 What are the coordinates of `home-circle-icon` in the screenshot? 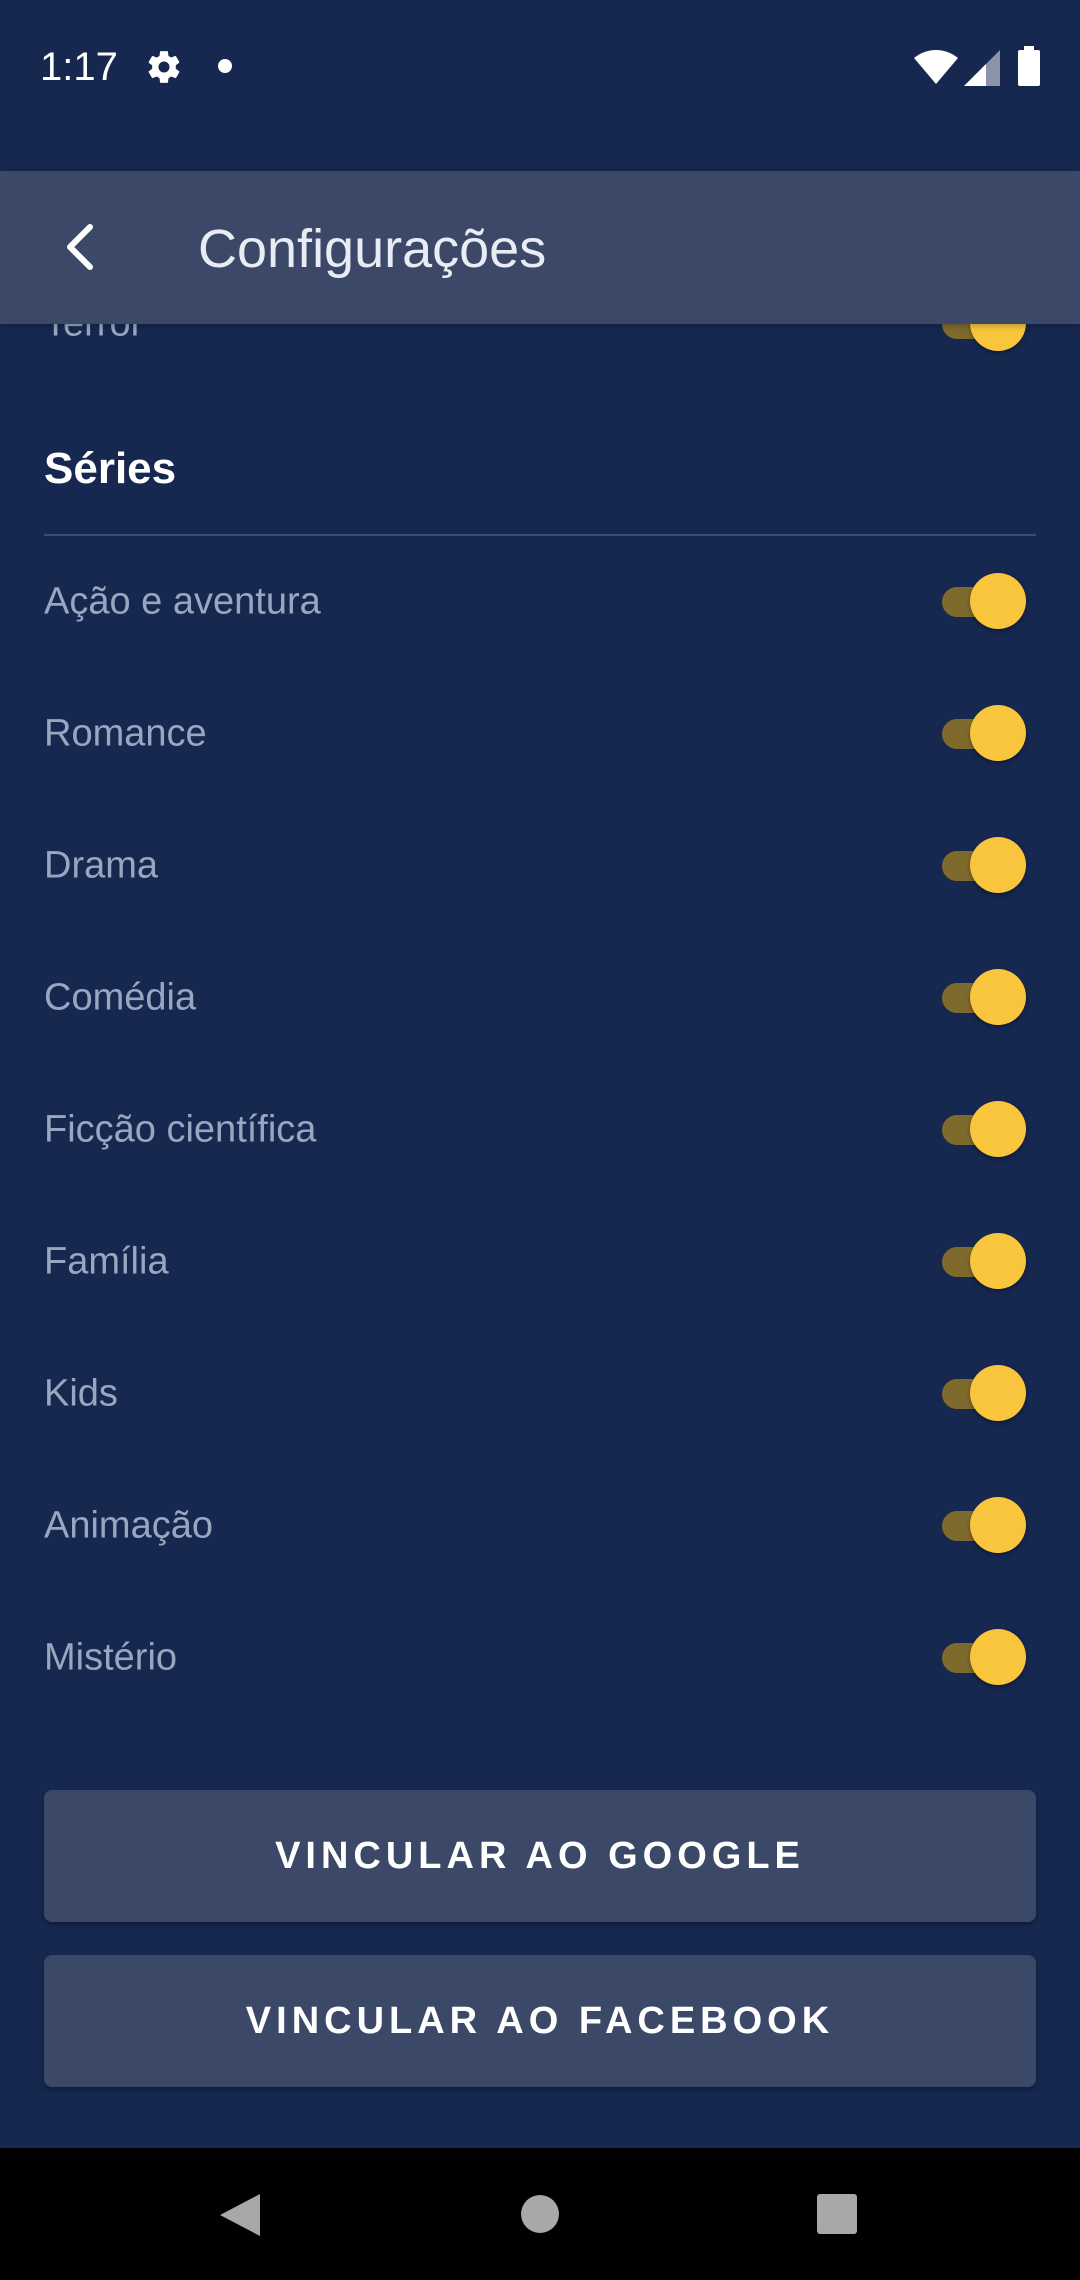 It's located at (540, 2214).